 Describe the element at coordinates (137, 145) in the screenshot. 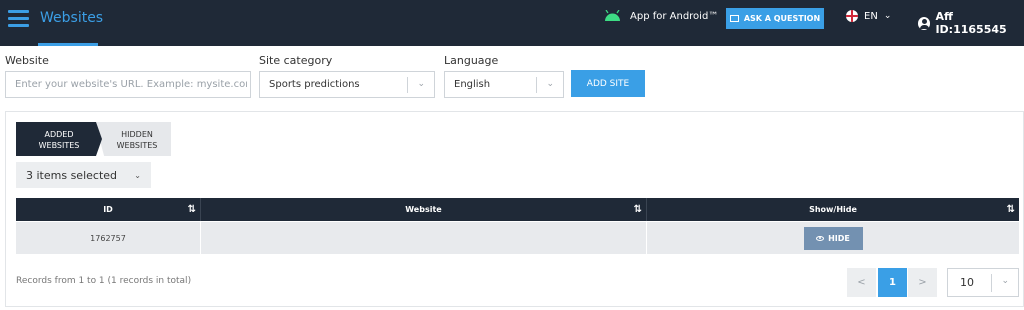

I see `hidden-tab-line2: WEBSITES` at that location.